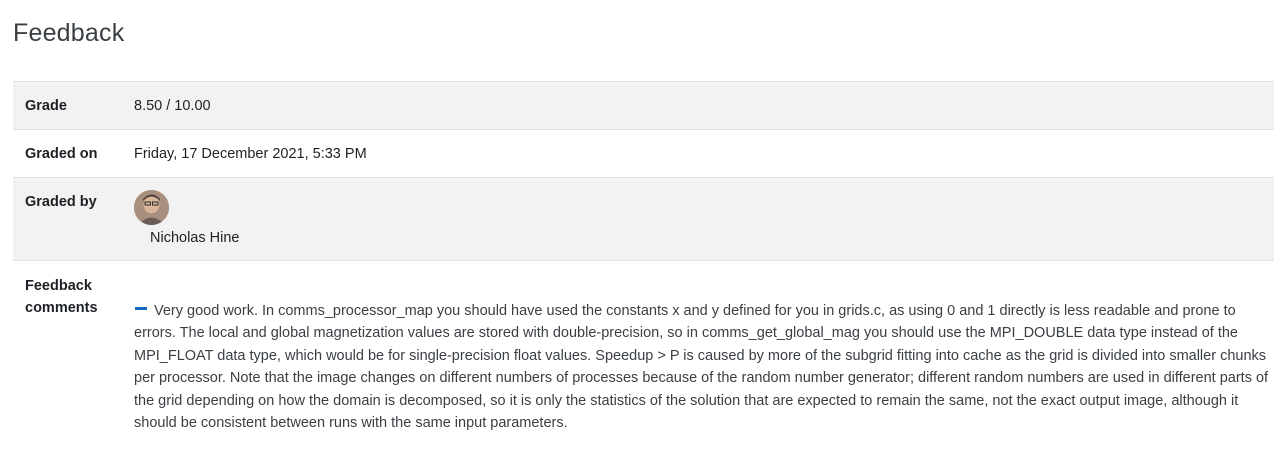 Image resolution: width=1287 pixels, height=463 pixels. I want to click on page-title: Feedback, so click(69, 33).